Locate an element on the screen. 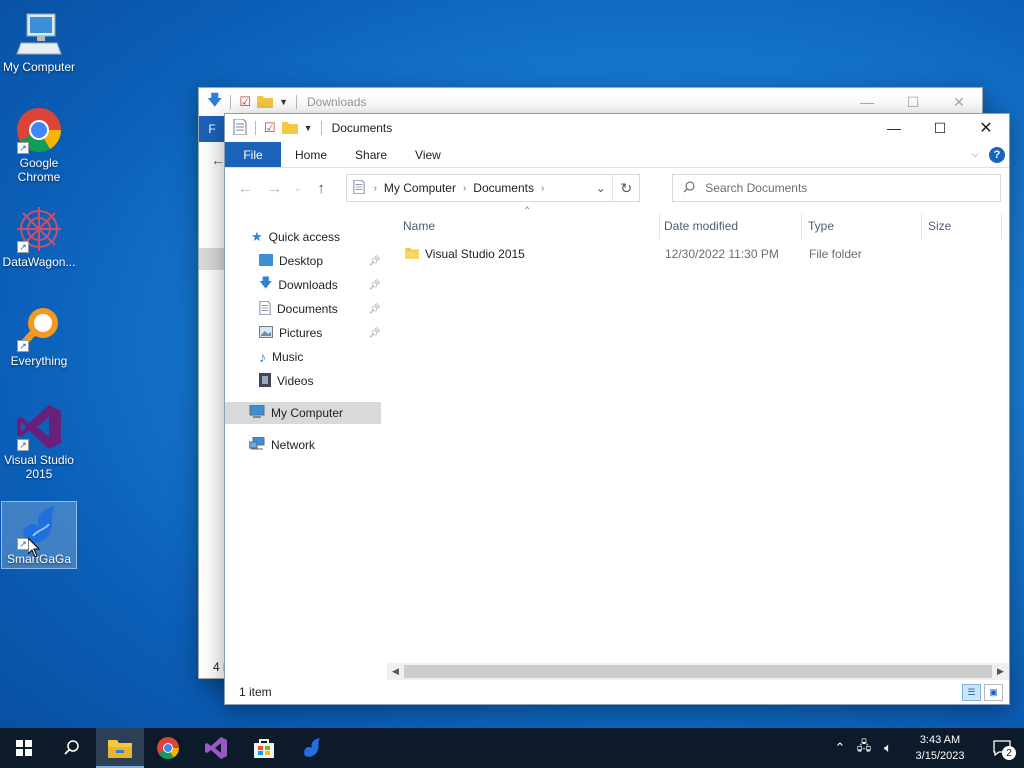 This screenshot has height=768, width=1024. computer-icon is located at coordinates (39, 34).